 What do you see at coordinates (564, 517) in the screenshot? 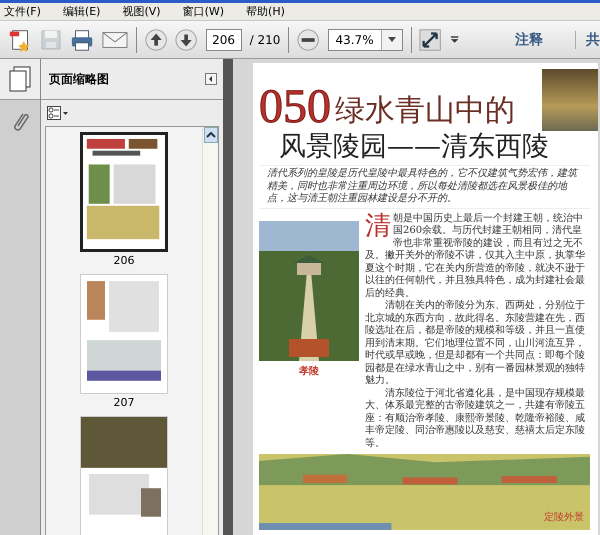
I see `photo-caption: 定陵外景` at bounding box center [564, 517].